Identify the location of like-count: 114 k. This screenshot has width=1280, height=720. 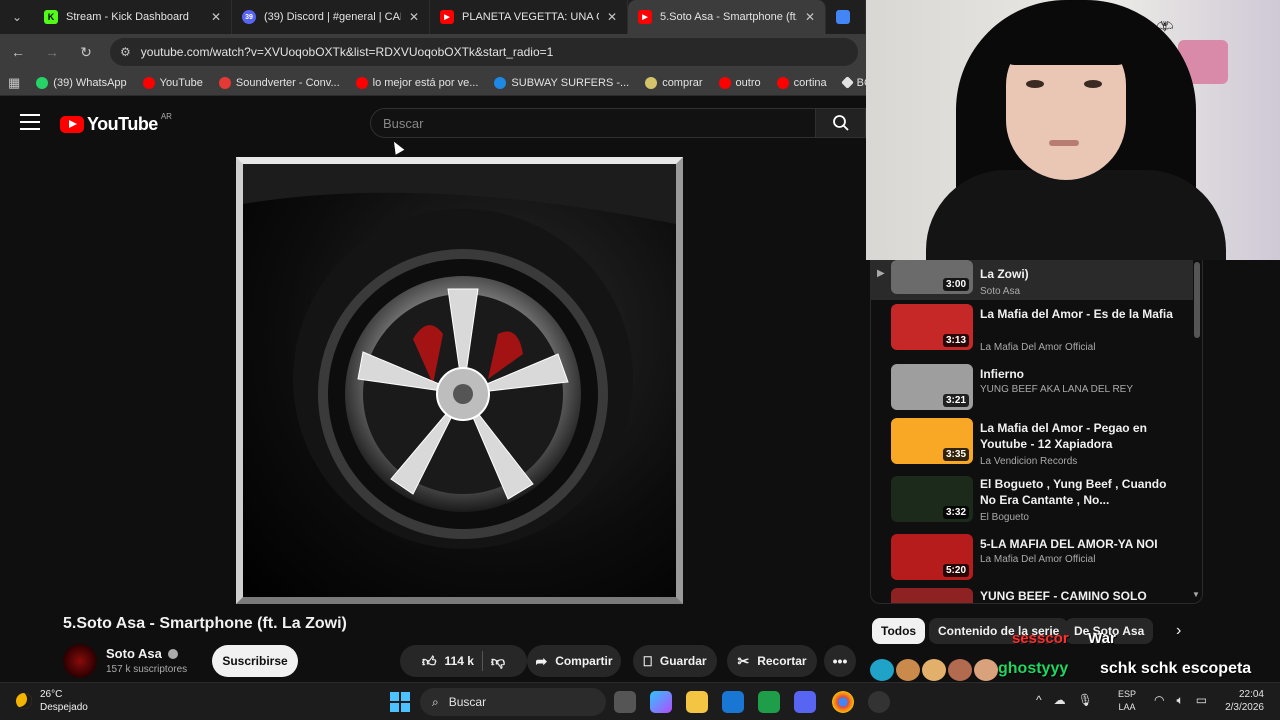
(459, 661).